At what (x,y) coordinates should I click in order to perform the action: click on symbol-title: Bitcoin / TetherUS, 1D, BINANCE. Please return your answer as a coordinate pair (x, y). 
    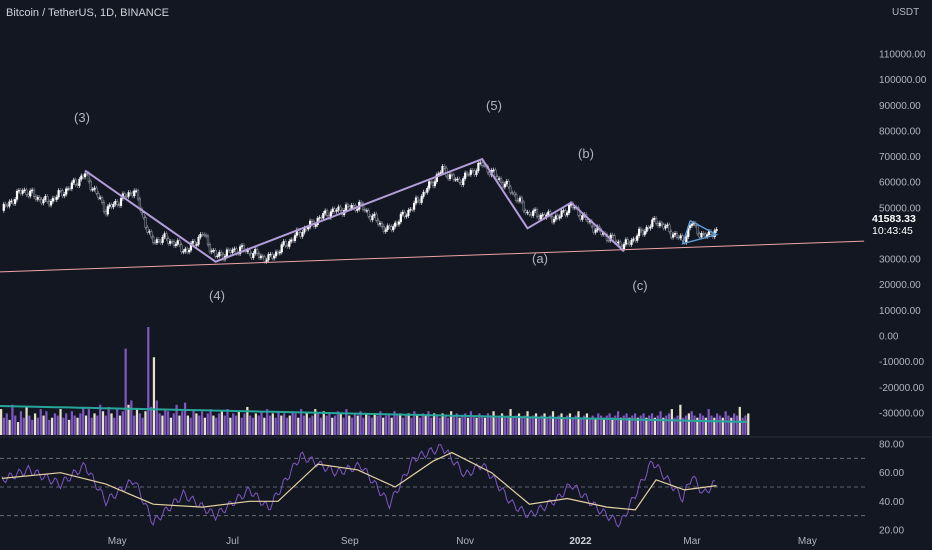
    Looking at the image, I should click on (87, 13).